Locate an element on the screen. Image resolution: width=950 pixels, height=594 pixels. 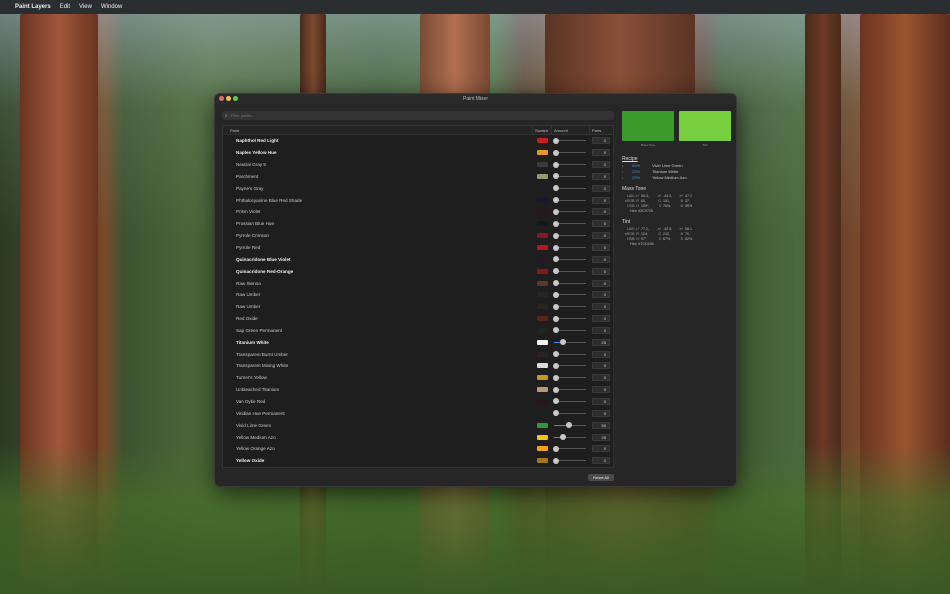
table-row: Van Dyke Red 0 is located at coordinates (418, 402).